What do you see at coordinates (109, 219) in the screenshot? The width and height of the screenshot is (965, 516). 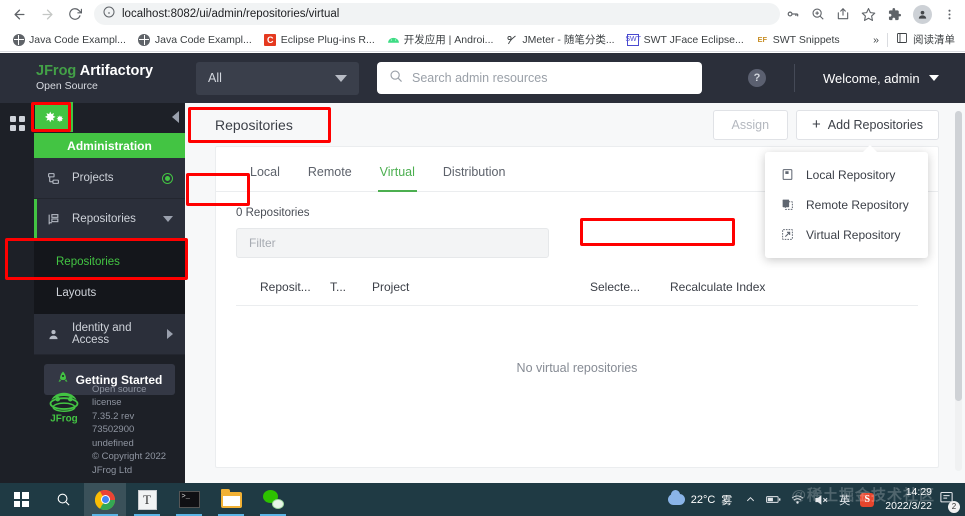 I see `sidebar-item-repositories: Repositories` at bounding box center [109, 219].